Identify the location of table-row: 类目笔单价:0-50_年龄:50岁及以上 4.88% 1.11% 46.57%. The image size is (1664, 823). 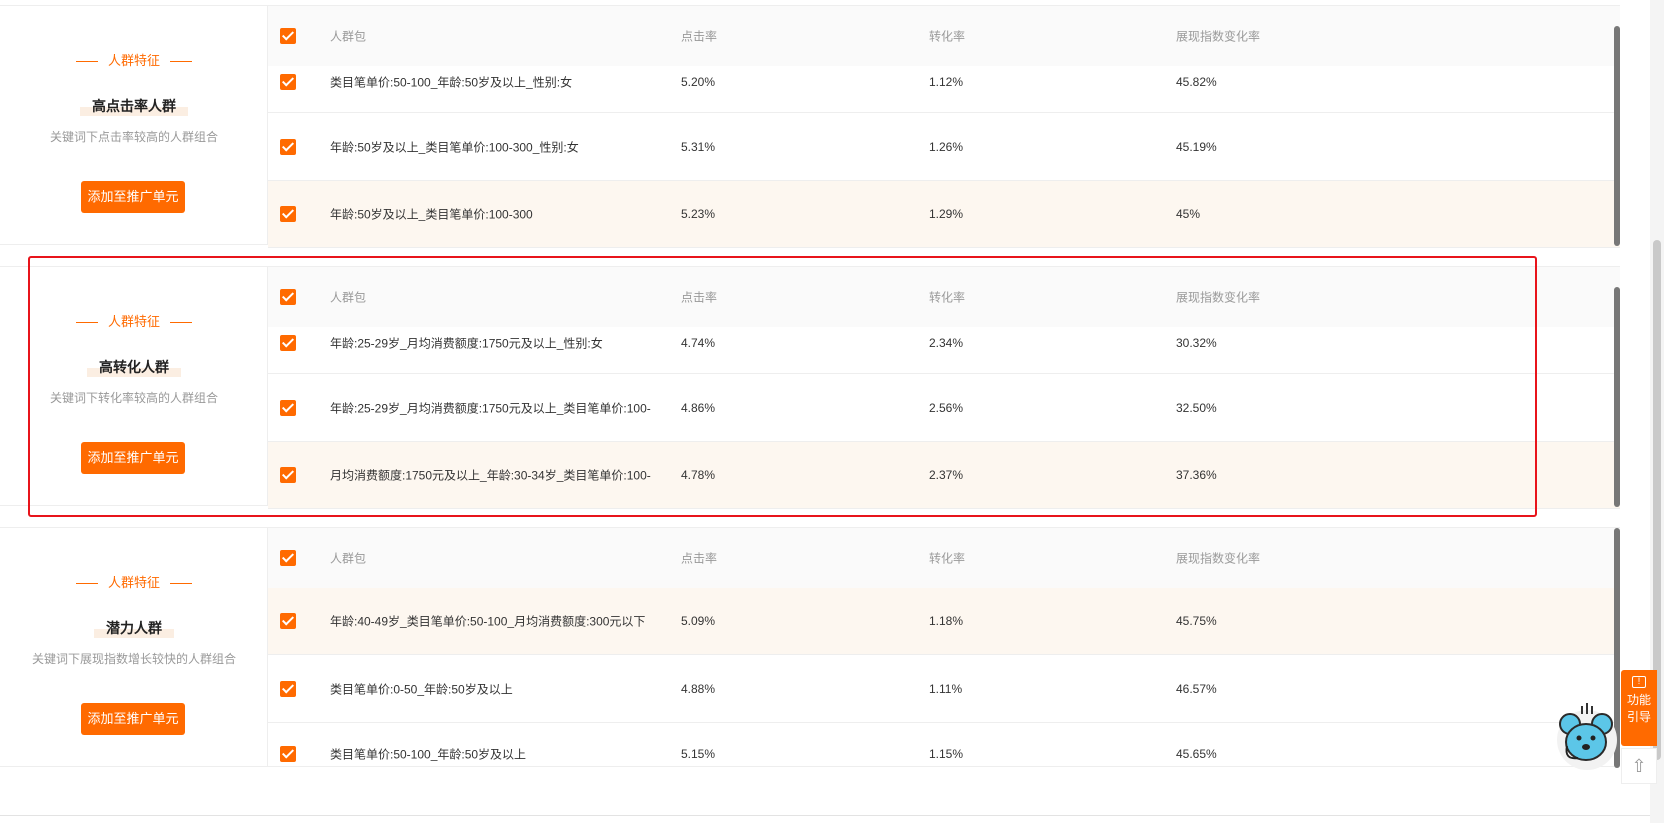
(944, 689).